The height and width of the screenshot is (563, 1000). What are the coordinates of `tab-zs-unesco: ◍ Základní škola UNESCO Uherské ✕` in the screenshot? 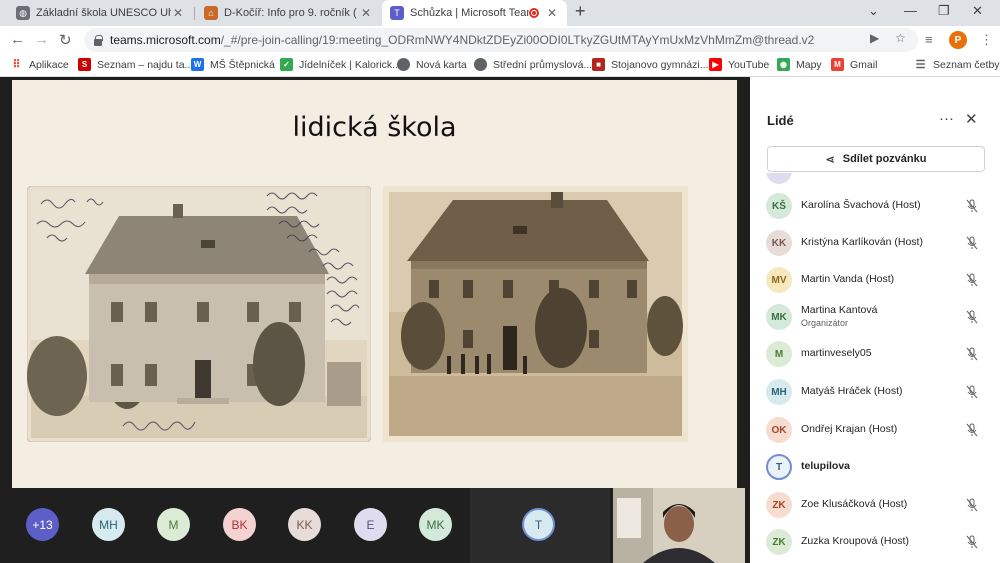 It's located at (100, 13).